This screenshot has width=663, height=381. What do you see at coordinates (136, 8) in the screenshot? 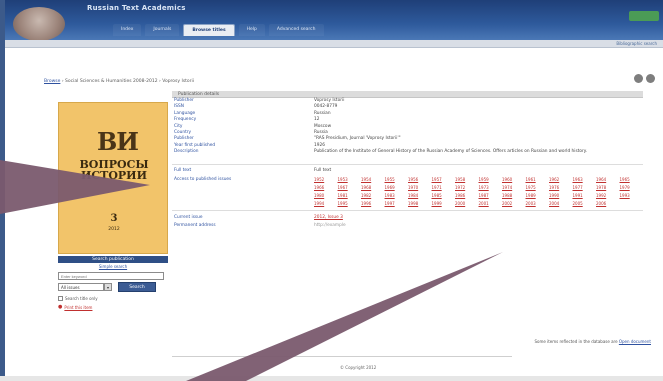
I see `site-title: Russian Text Academics` at bounding box center [136, 8].